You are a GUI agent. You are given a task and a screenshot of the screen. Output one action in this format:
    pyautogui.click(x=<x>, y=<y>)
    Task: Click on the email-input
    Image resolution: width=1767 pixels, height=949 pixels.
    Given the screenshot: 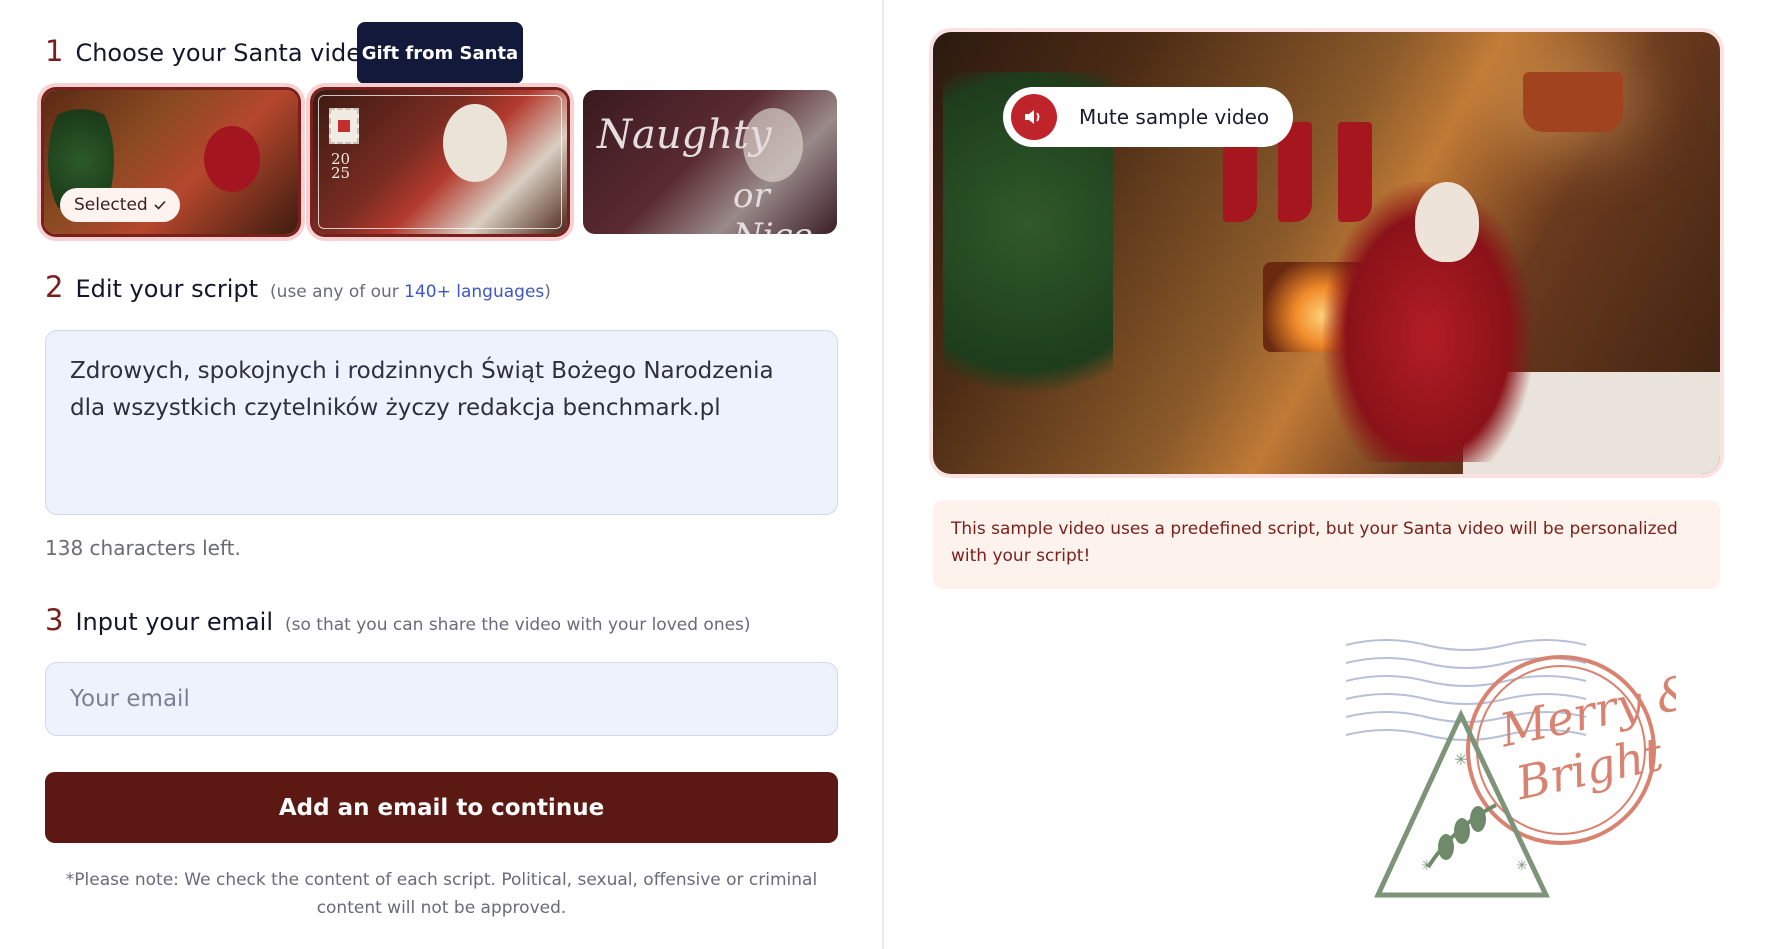 What is the action you would take?
    pyautogui.click(x=441, y=699)
    